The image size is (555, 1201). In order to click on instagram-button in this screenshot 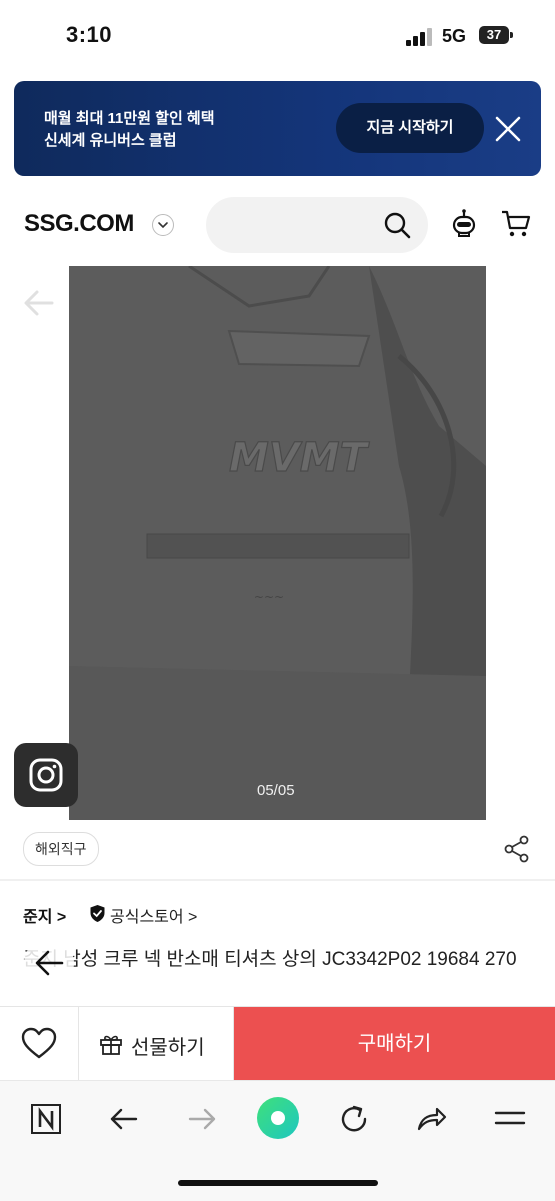, I will do `click(46, 775)`.